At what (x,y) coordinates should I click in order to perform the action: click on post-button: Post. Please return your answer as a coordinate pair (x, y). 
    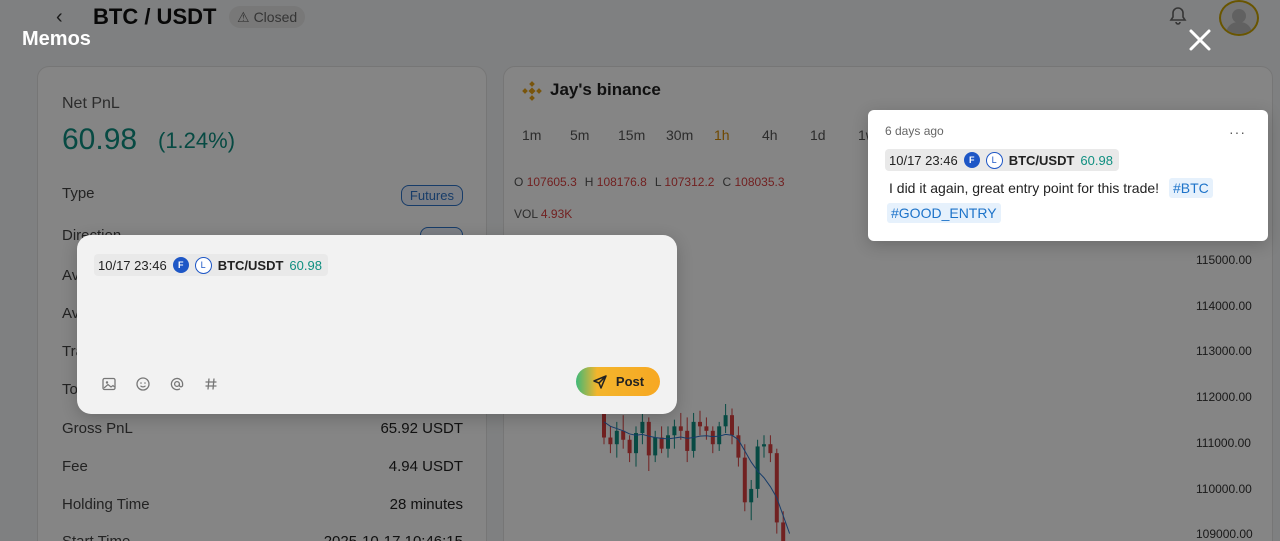
    Looking at the image, I should click on (618, 381).